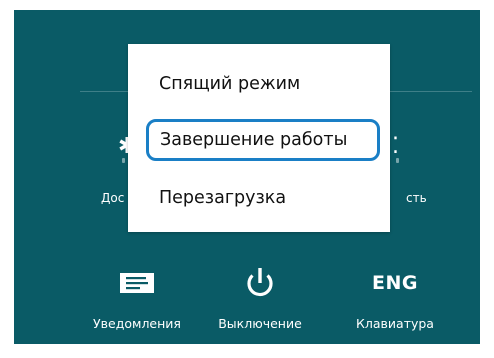 The image size is (494, 358). I want to click on row1-right-label: сть, so click(416, 198).